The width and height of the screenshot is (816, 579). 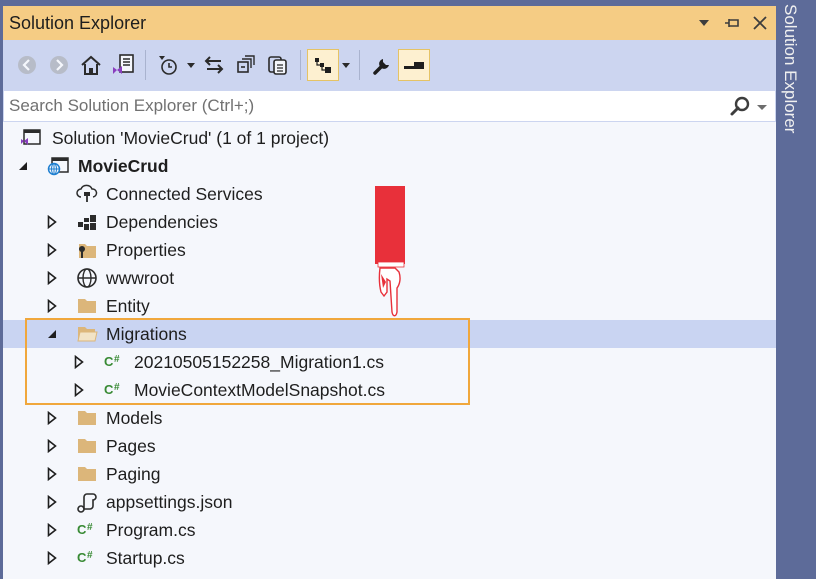 I want to click on clock-filter-icon, so click(x=168, y=65).